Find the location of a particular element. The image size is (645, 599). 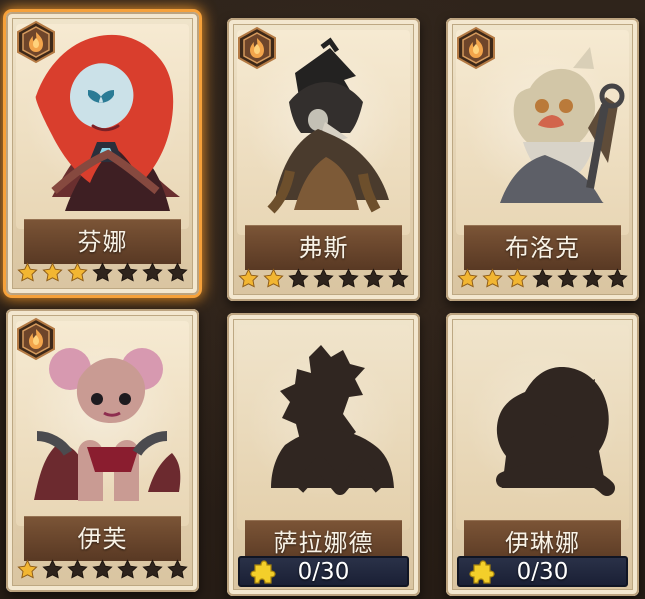

hero-name: 弗斯 is located at coordinates (323, 247).